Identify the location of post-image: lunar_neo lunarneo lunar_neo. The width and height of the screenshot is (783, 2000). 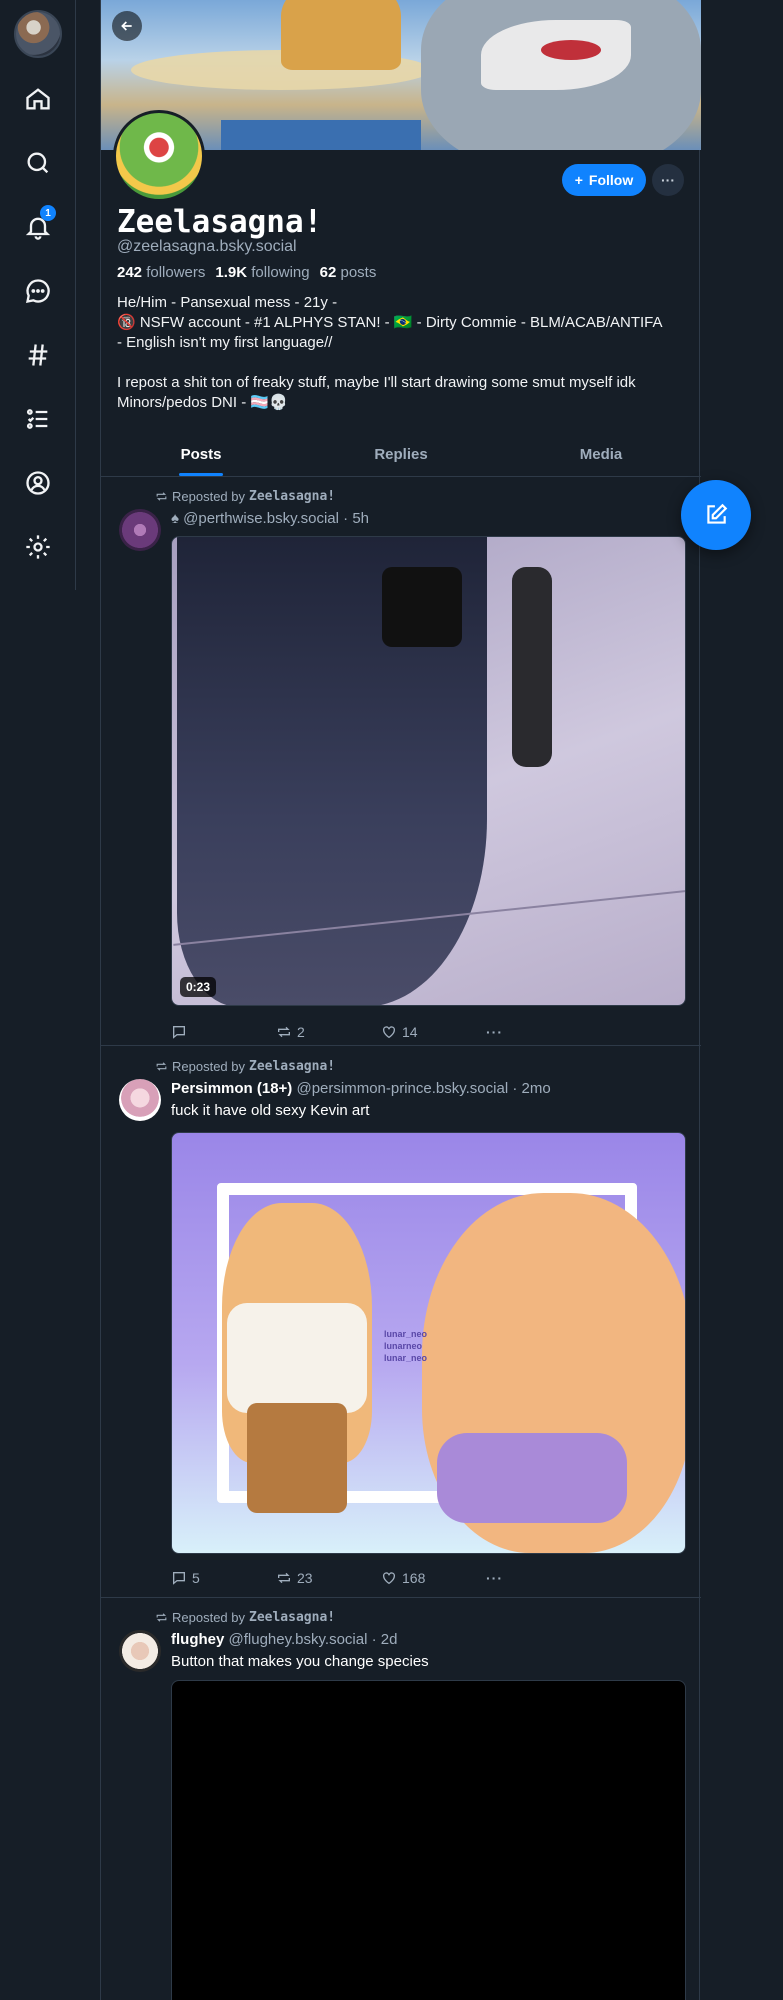
(428, 1343).